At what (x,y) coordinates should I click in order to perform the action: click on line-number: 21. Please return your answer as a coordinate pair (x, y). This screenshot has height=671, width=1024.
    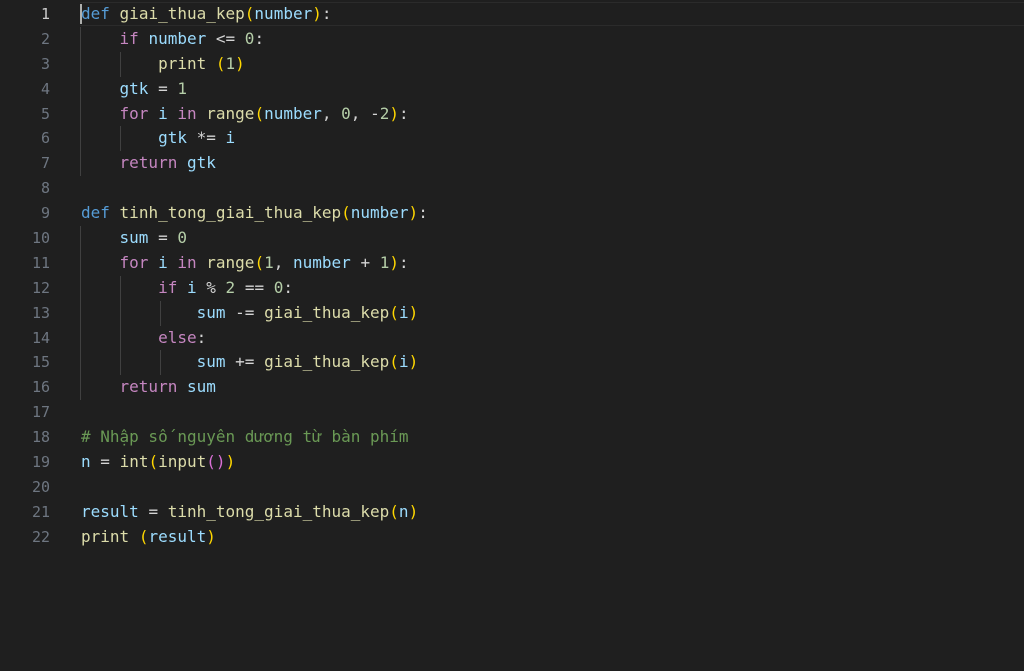
    Looking at the image, I should click on (40, 511).